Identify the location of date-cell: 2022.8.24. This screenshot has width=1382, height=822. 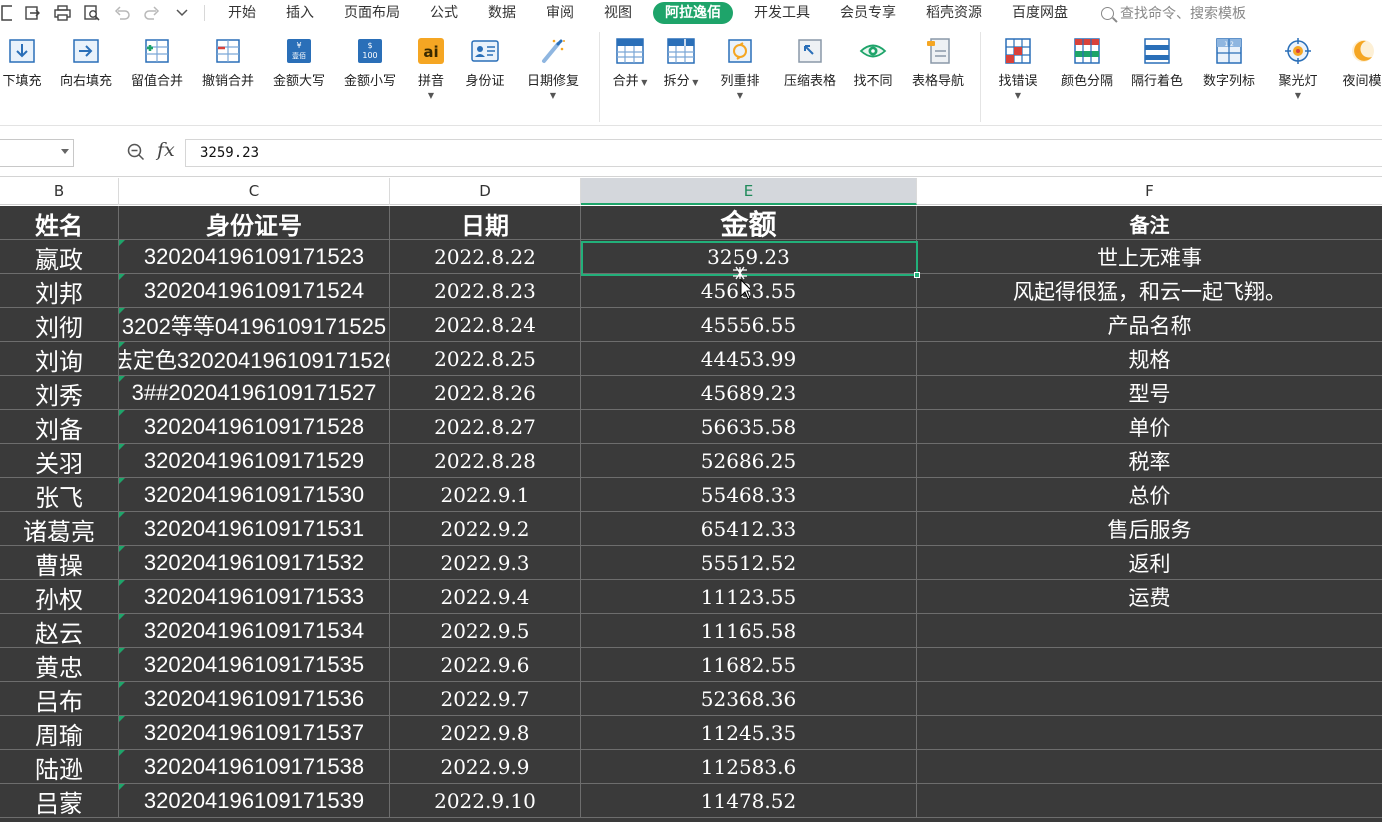
(485, 325).